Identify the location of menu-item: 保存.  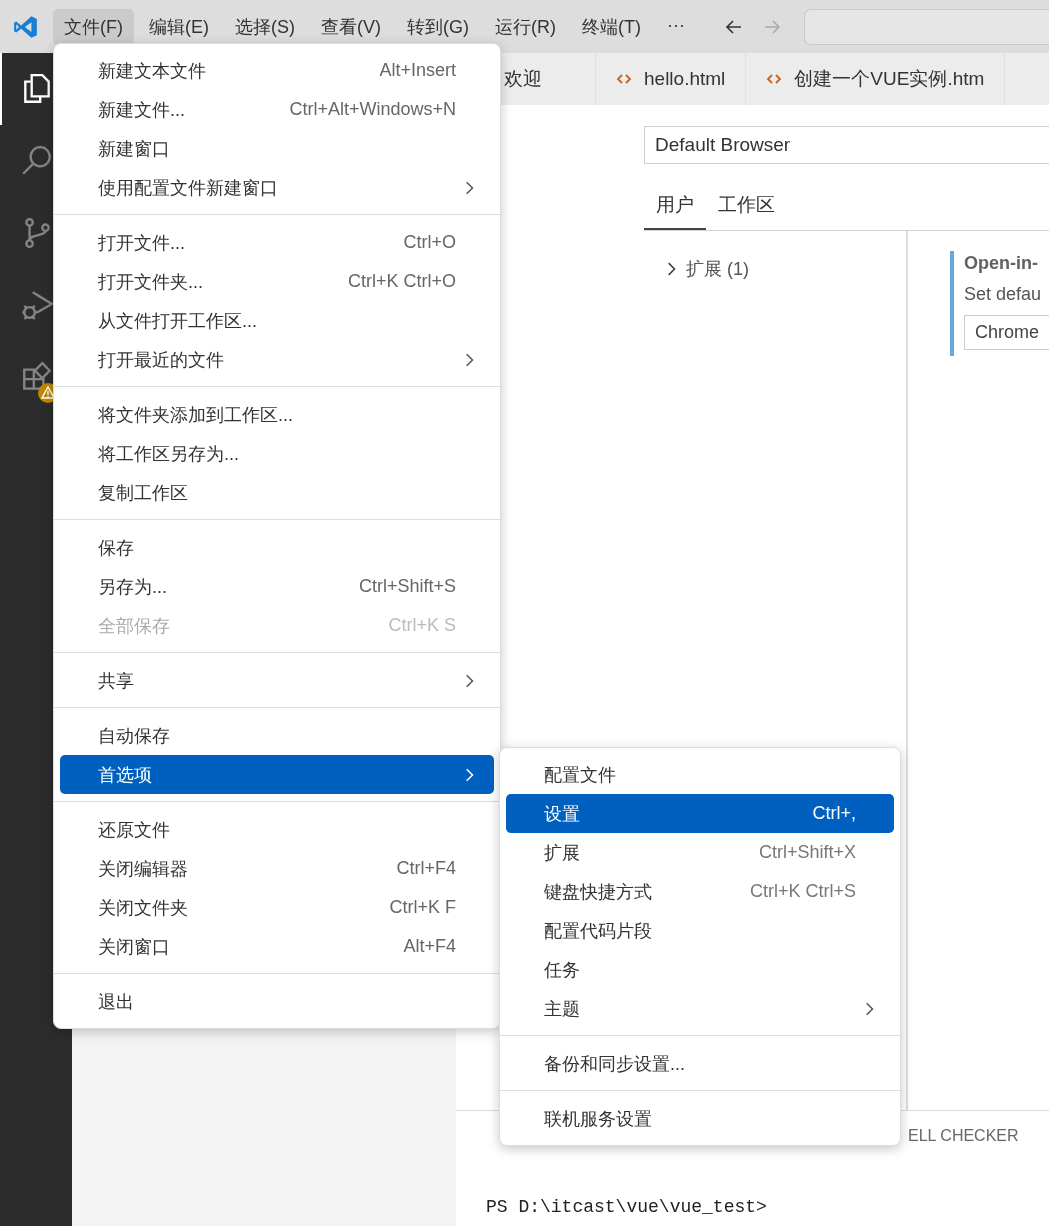
(277, 547).